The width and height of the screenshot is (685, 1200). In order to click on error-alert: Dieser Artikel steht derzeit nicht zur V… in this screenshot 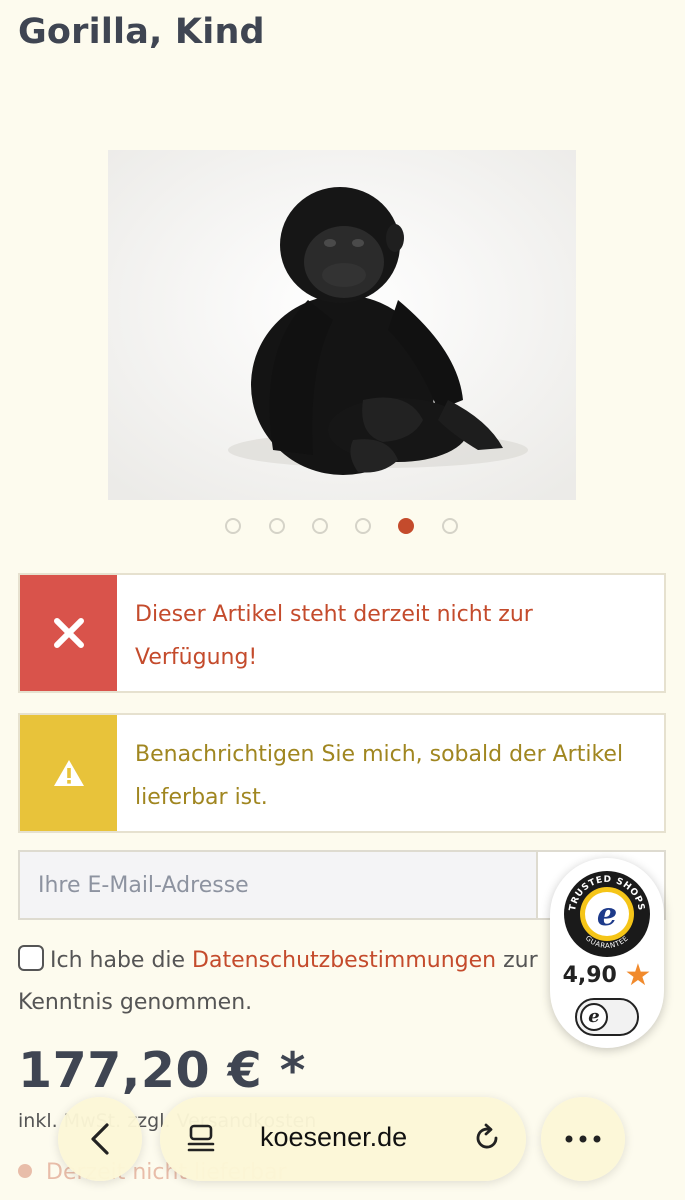, I will do `click(342, 633)`.